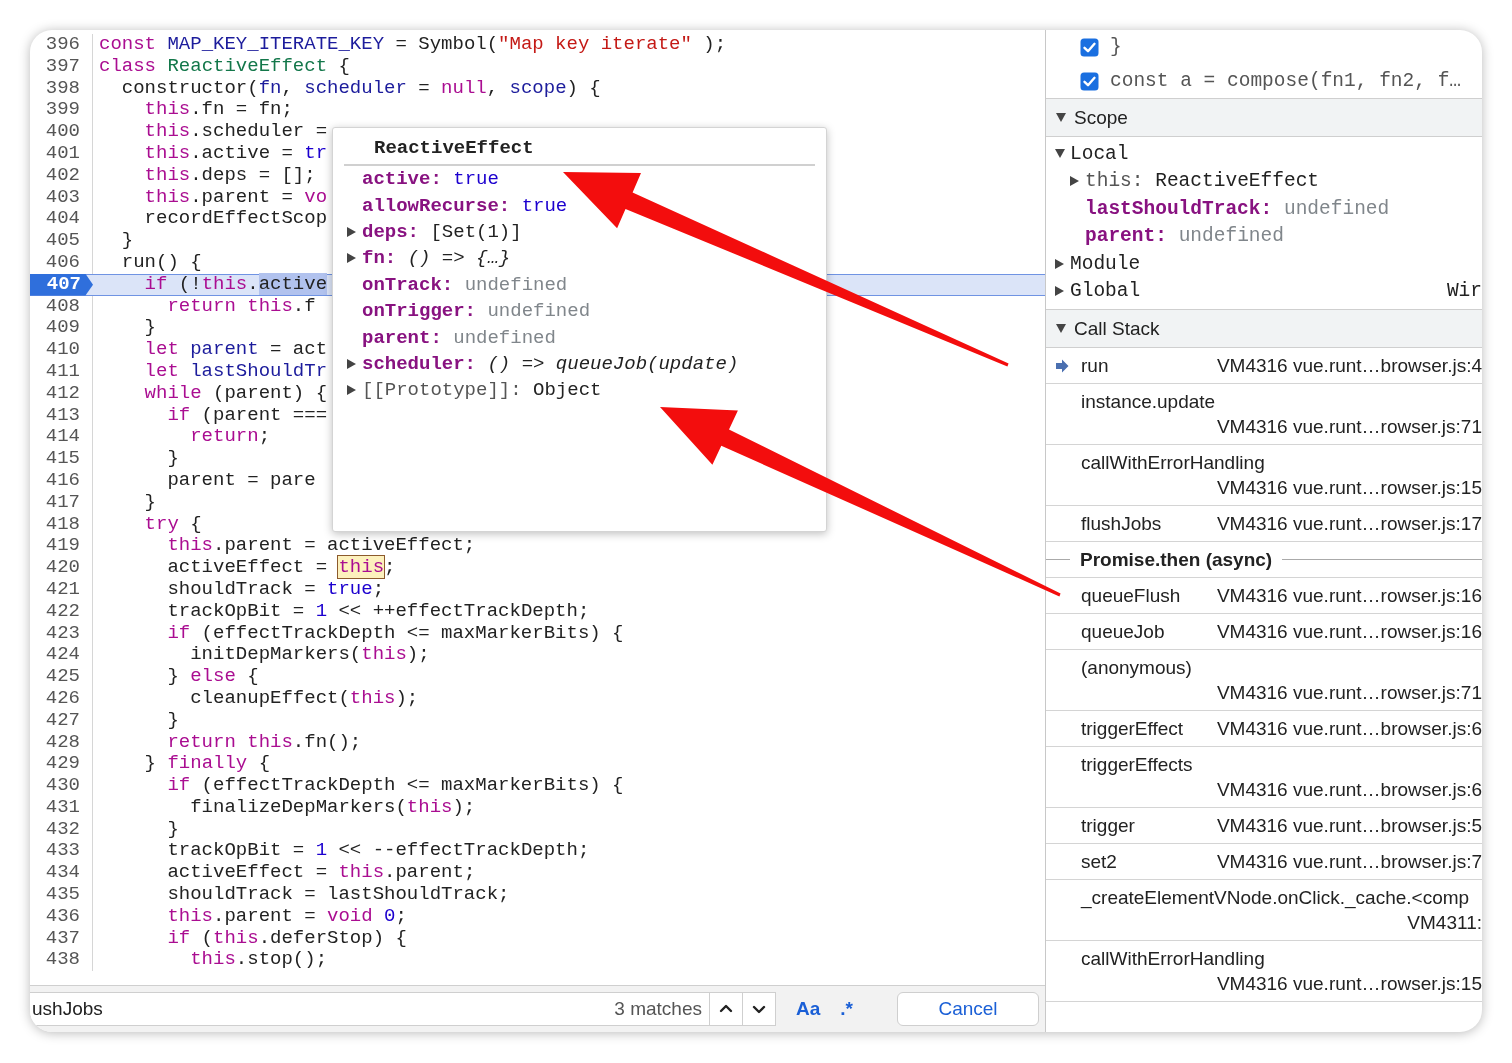  I want to click on line-number: 412, so click(61, 393).